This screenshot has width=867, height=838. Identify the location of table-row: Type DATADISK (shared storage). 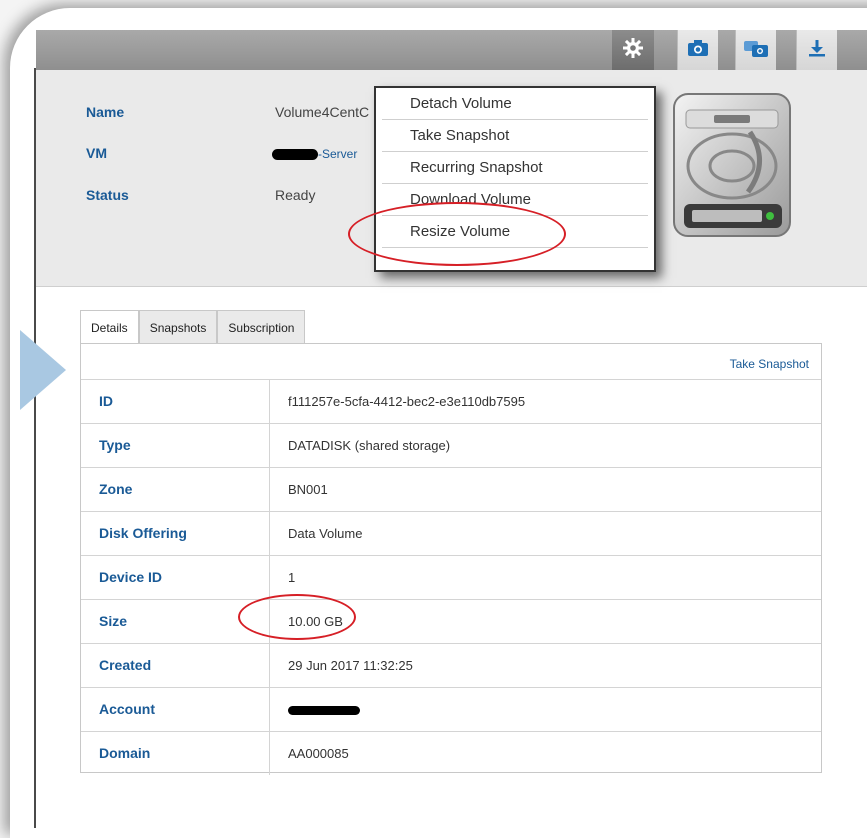
(451, 446).